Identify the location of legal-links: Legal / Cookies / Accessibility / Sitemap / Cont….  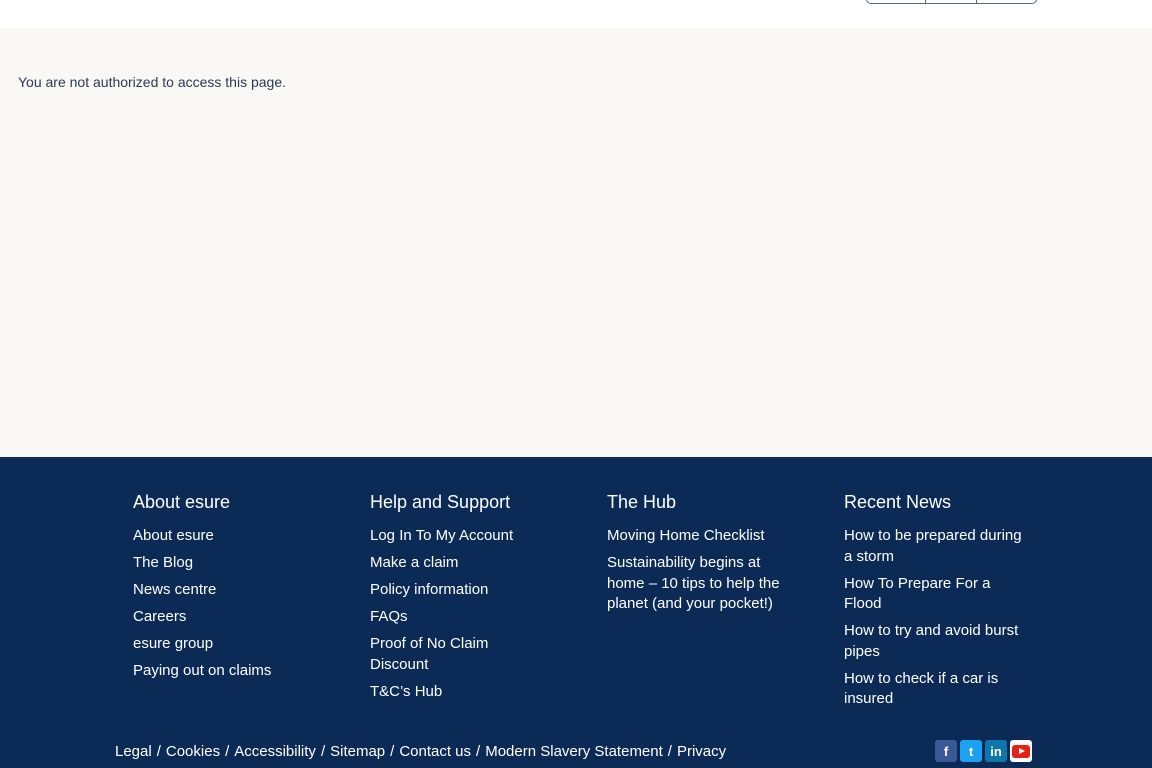
(420, 751).